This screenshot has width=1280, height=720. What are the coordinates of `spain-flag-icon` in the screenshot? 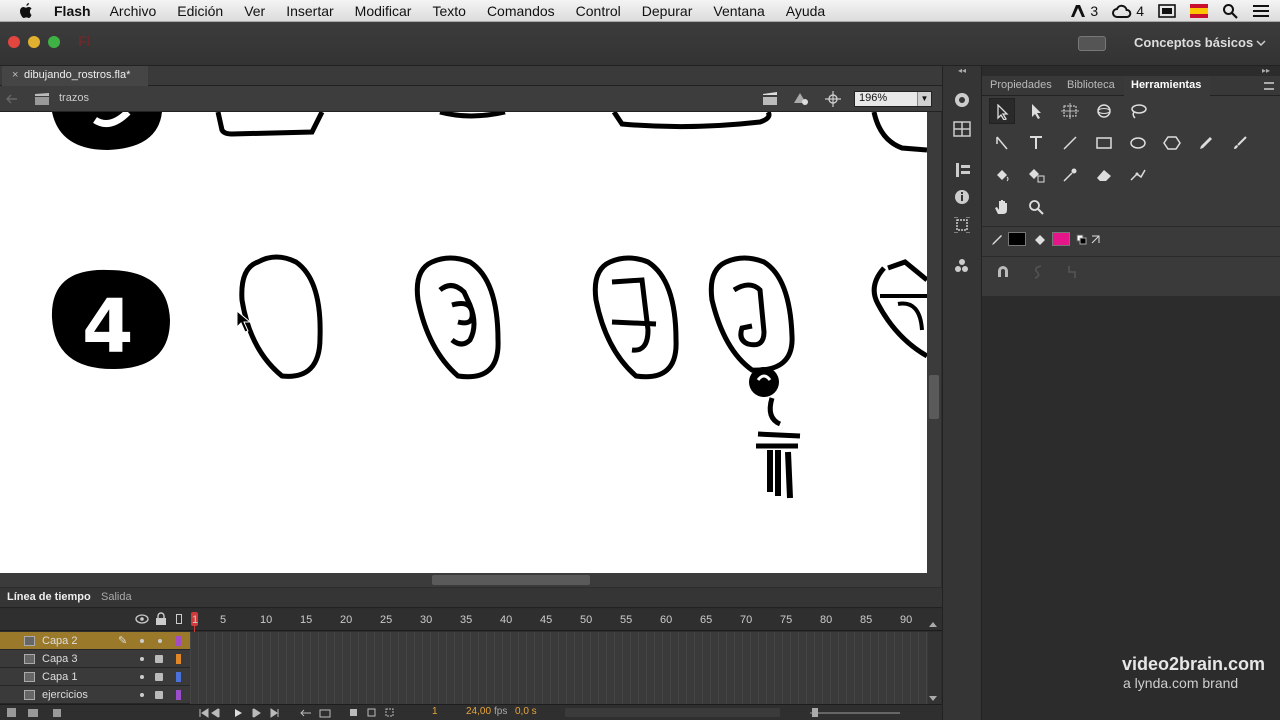 It's located at (1199, 11).